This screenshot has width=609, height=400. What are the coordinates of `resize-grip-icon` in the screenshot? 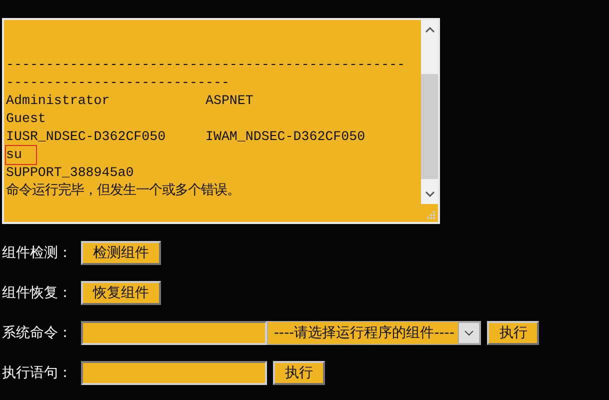 It's located at (431, 215).